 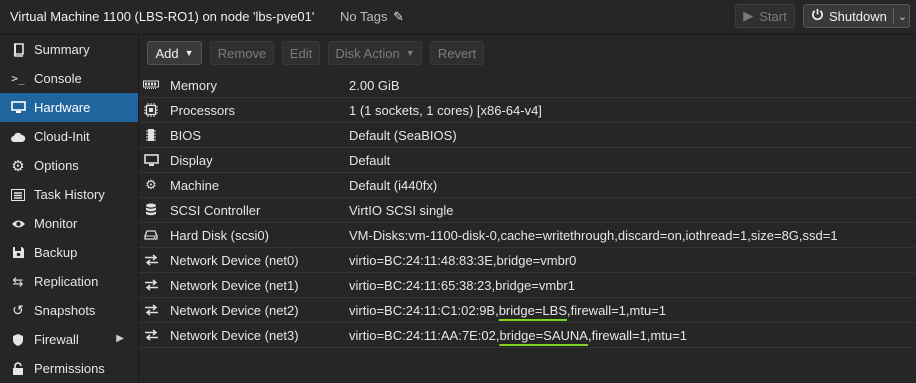 What do you see at coordinates (527, 135) in the screenshot?
I see `table-row: BIOS Default (SeaBIOS)` at bounding box center [527, 135].